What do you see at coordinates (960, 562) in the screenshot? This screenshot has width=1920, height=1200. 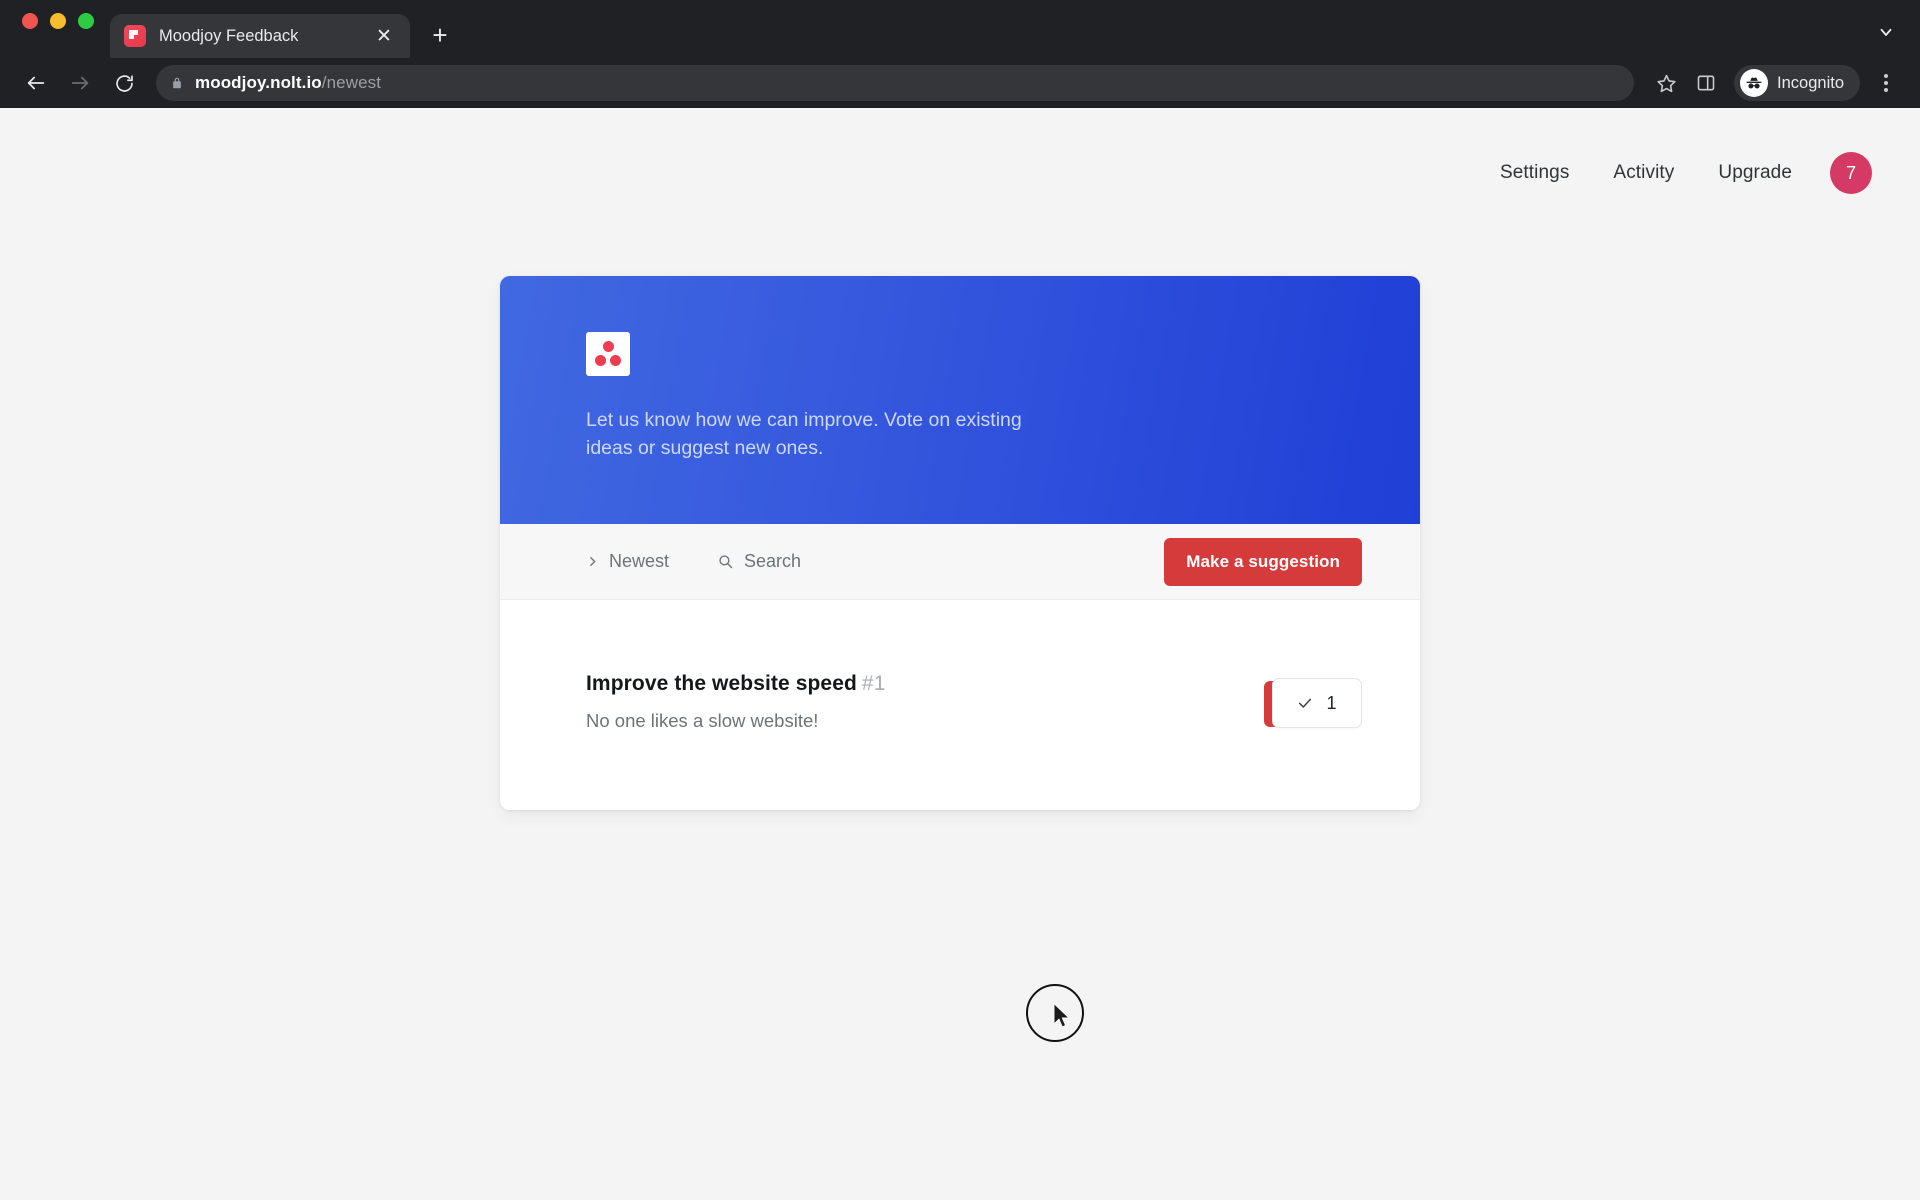 I see `board-toolbar: Newest Search Make a suggestion` at bounding box center [960, 562].